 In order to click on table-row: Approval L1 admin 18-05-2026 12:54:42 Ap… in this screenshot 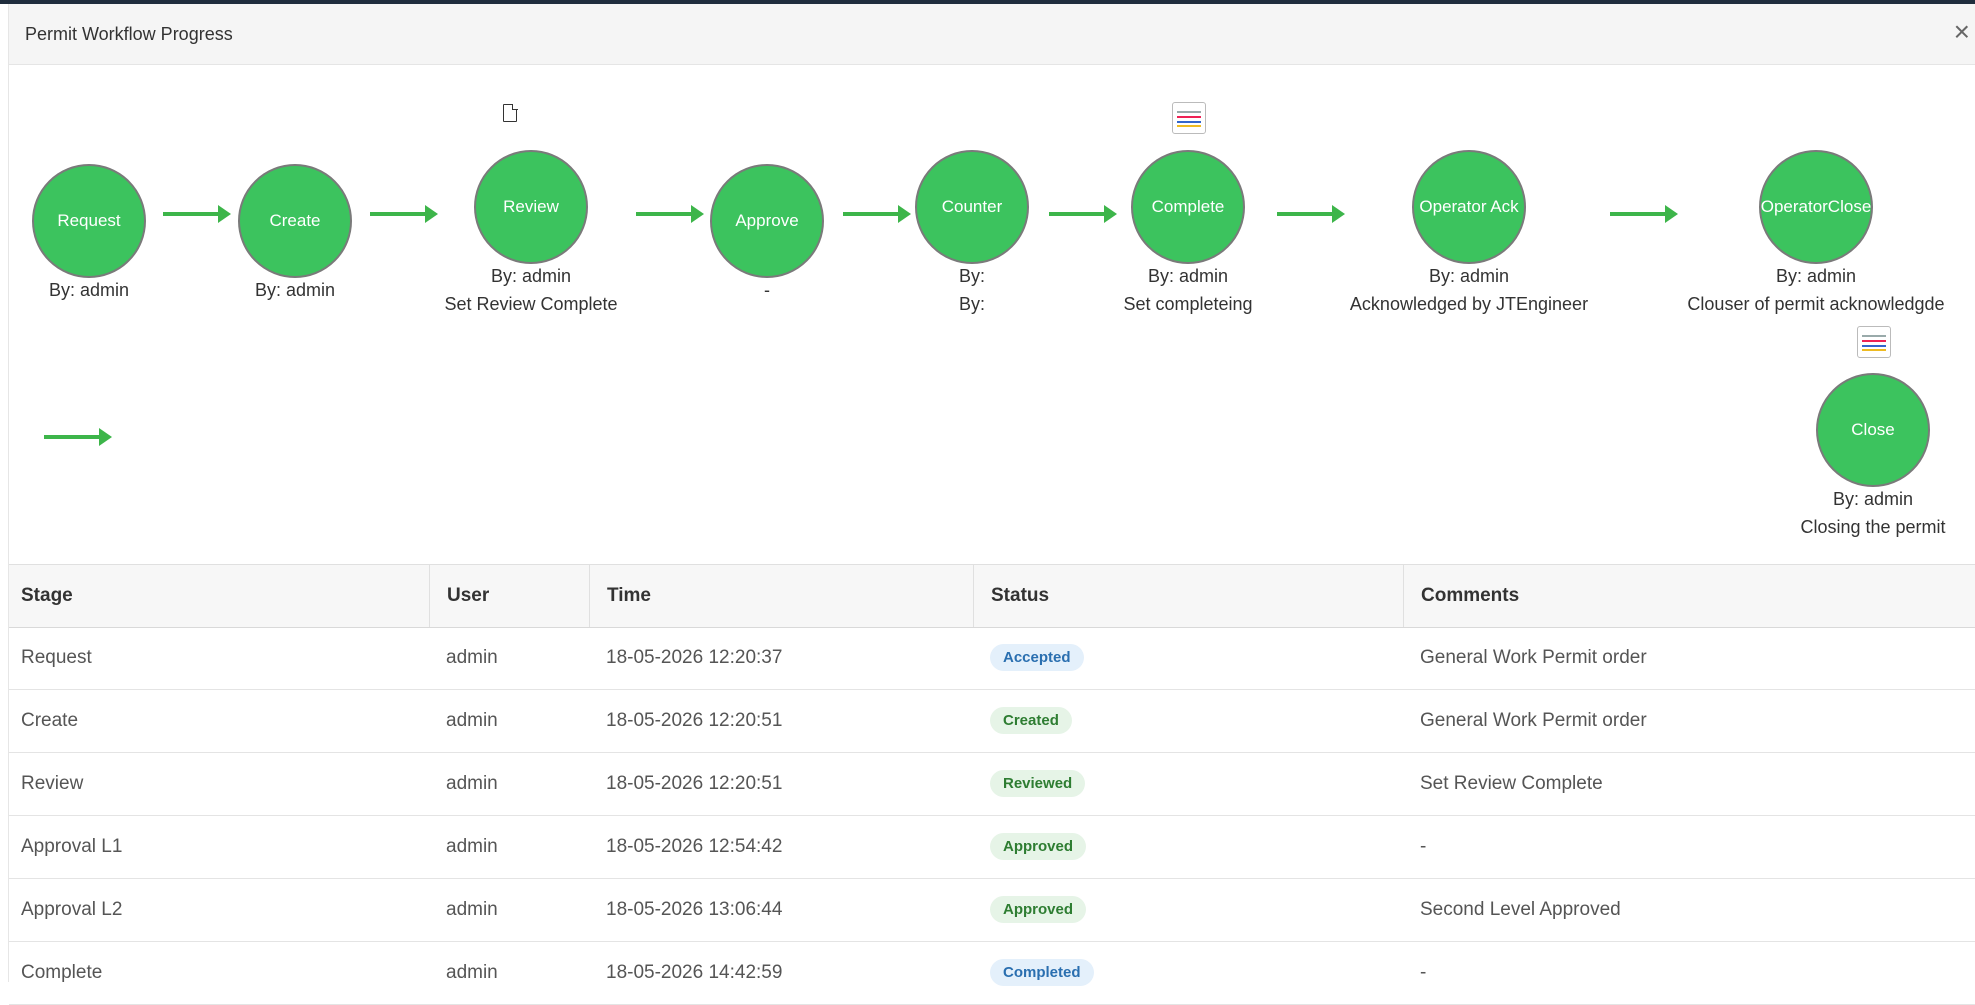, I will do `click(992, 847)`.